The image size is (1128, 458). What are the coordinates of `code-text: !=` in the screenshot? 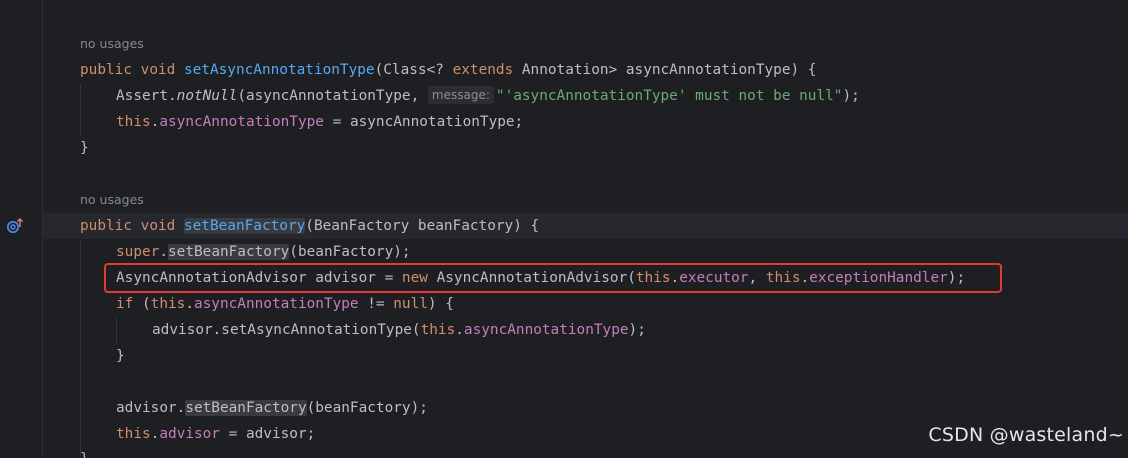 It's located at (376, 304).